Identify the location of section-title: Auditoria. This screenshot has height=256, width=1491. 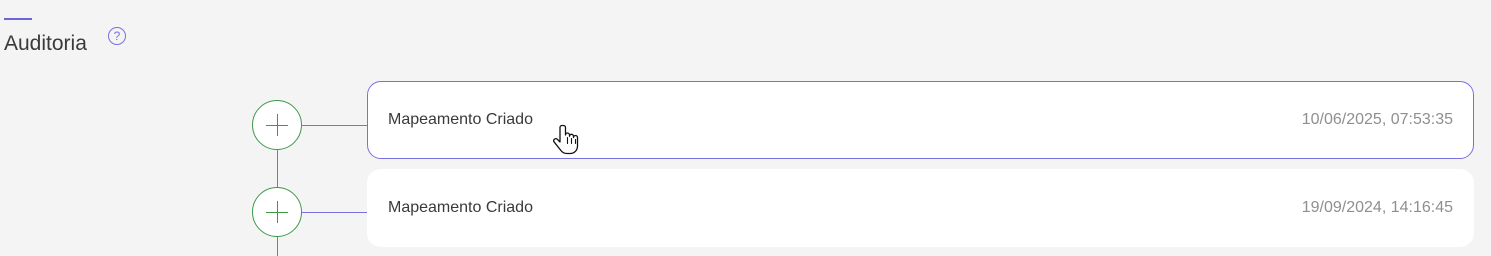
(45, 43).